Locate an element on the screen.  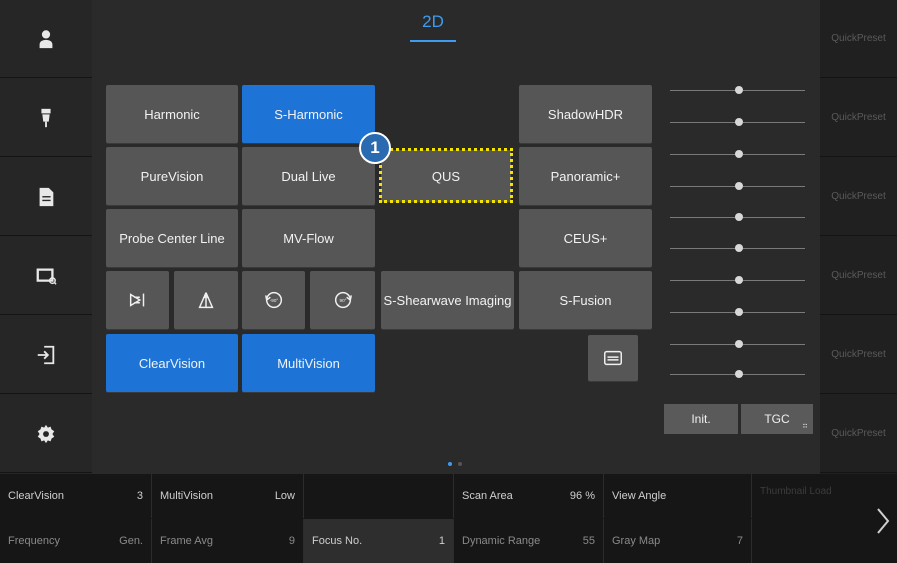
probe-icon is located at coordinates (46, 117).